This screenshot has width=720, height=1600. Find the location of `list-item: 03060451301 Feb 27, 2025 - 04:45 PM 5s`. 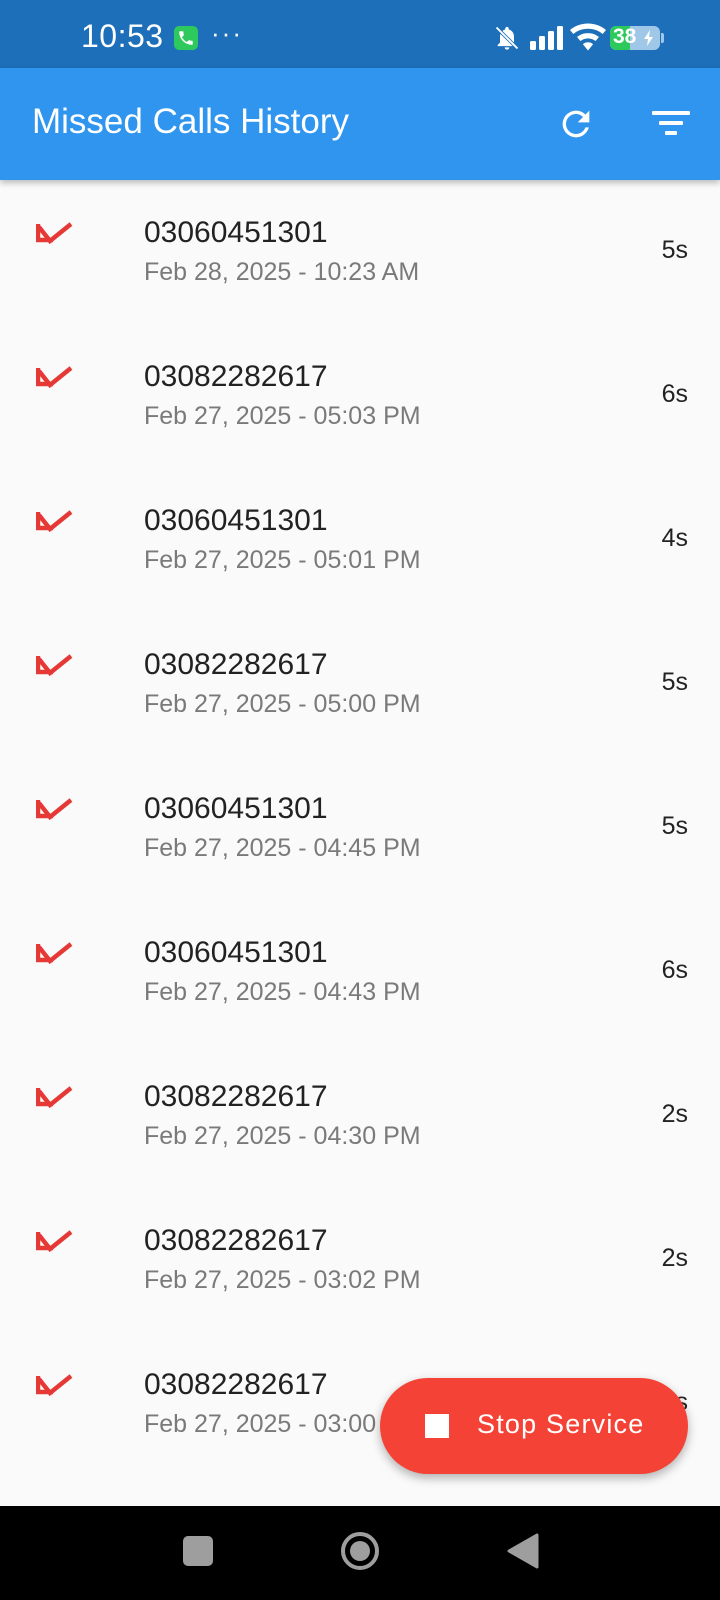

list-item: 03060451301 Feb 27, 2025 - 04:45 PM 5s is located at coordinates (360, 828).